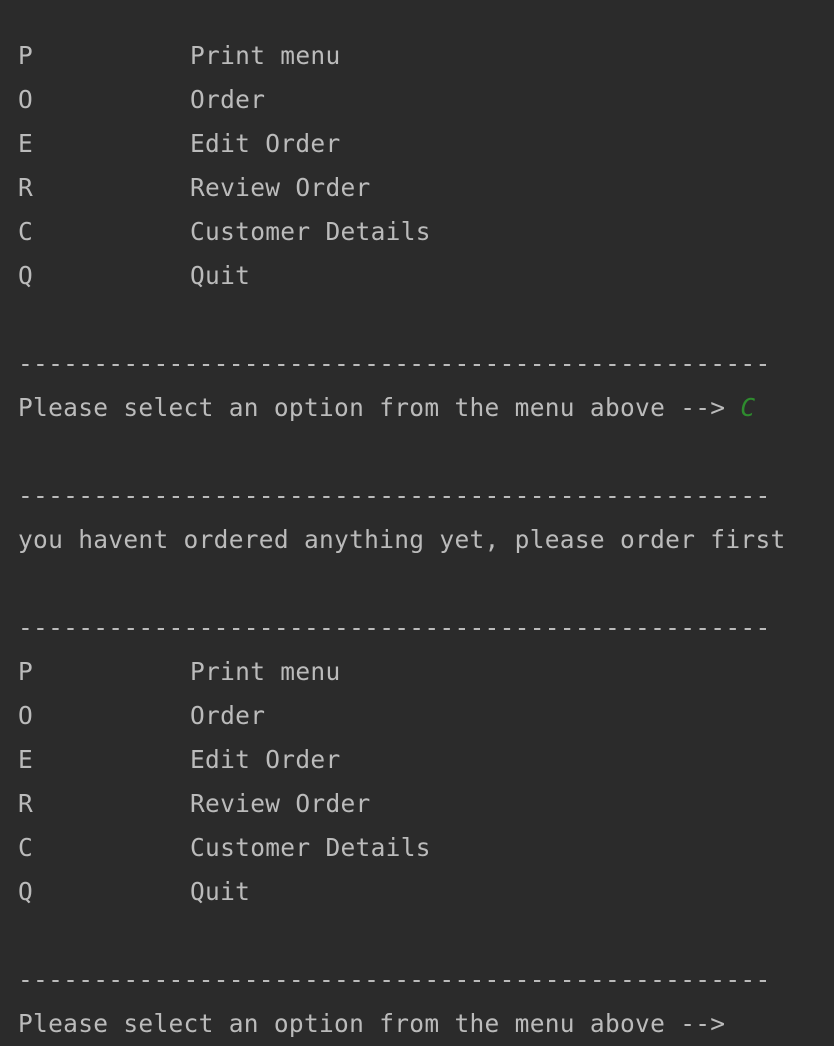 This screenshot has height=1046, width=834. What do you see at coordinates (748, 407) in the screenshot?
I see `user-input: C` at bounding box center [748, 407].